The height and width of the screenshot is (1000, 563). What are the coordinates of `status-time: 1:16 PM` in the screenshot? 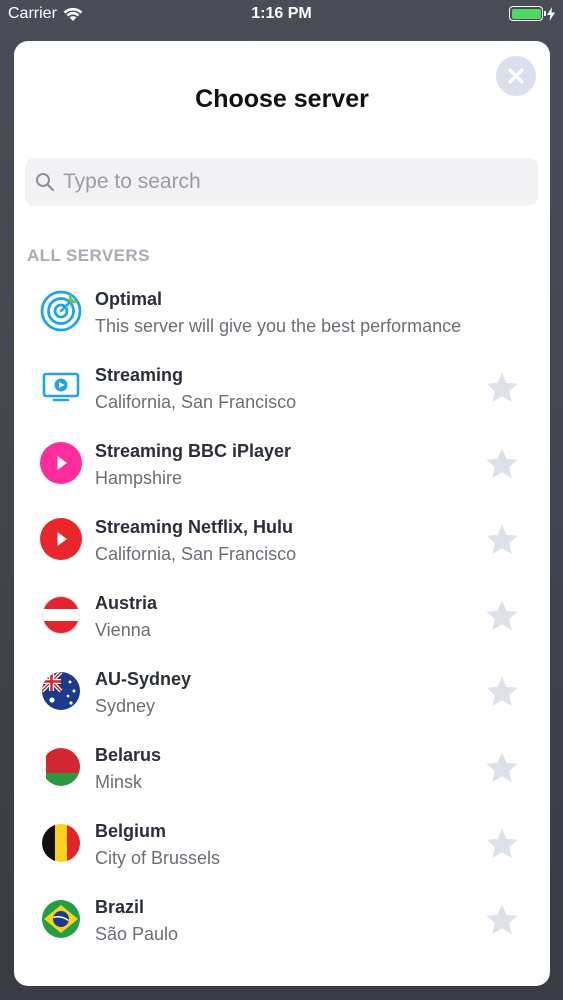 It's located at (281, 13).